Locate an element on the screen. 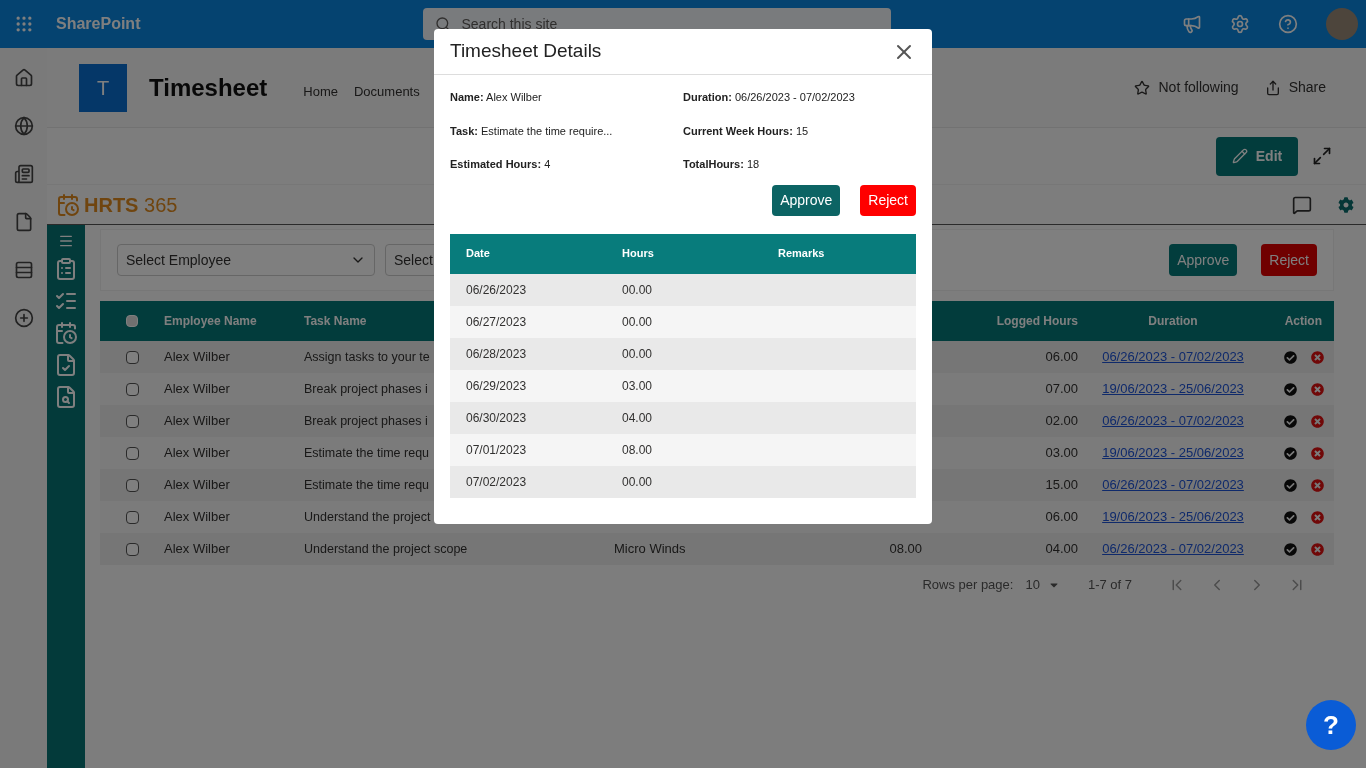 This screenshot has height=768, width=1366. column-header: Hours is located at coordinates (638, 254).